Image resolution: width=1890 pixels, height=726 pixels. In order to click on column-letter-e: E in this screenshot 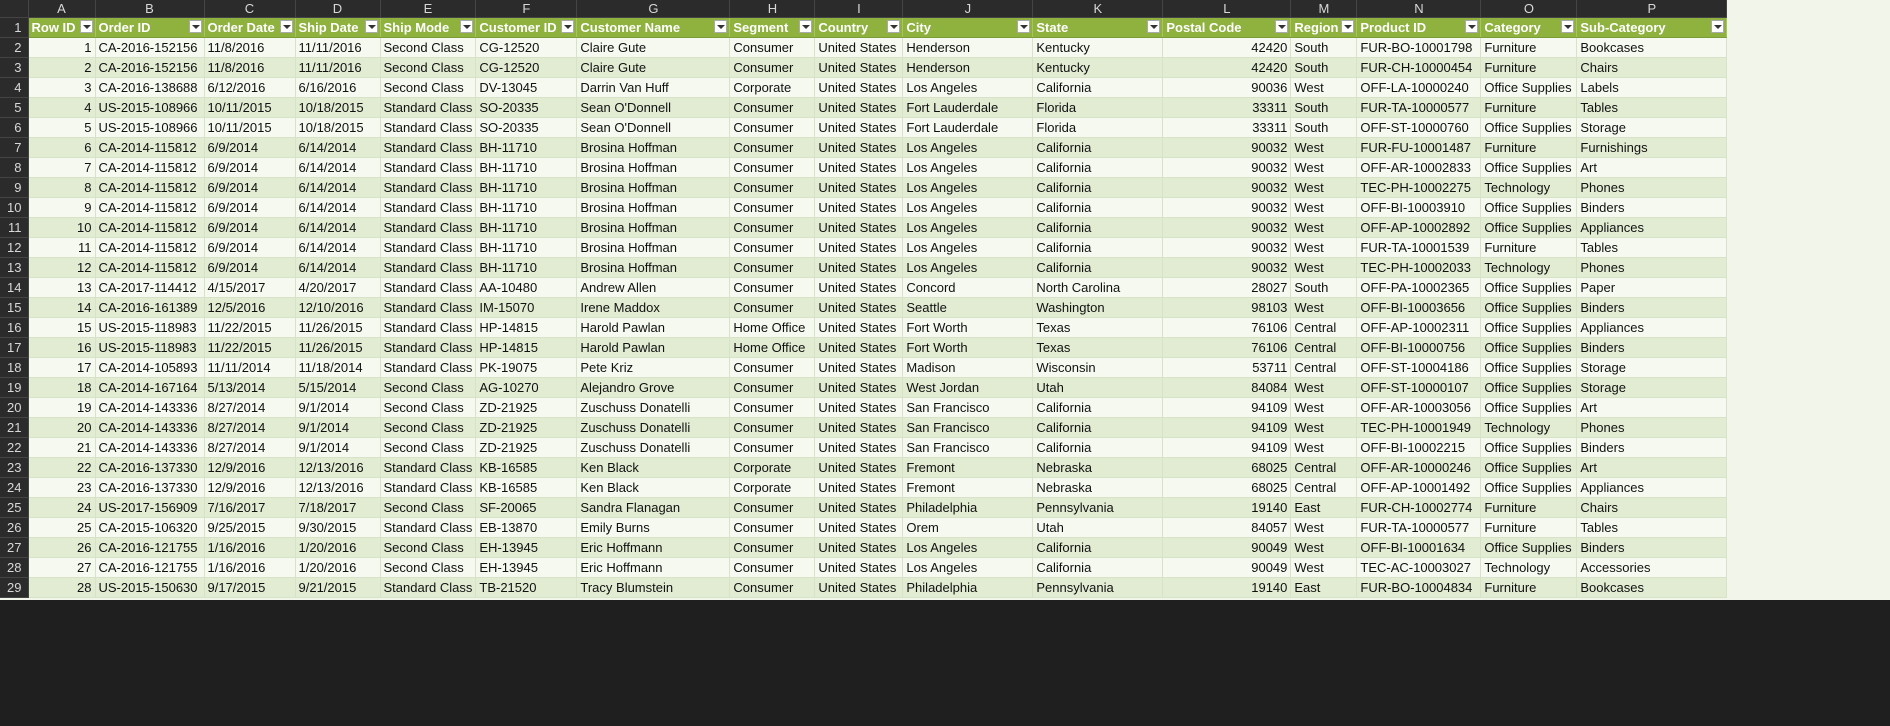, I will do `click(428, 9)`.